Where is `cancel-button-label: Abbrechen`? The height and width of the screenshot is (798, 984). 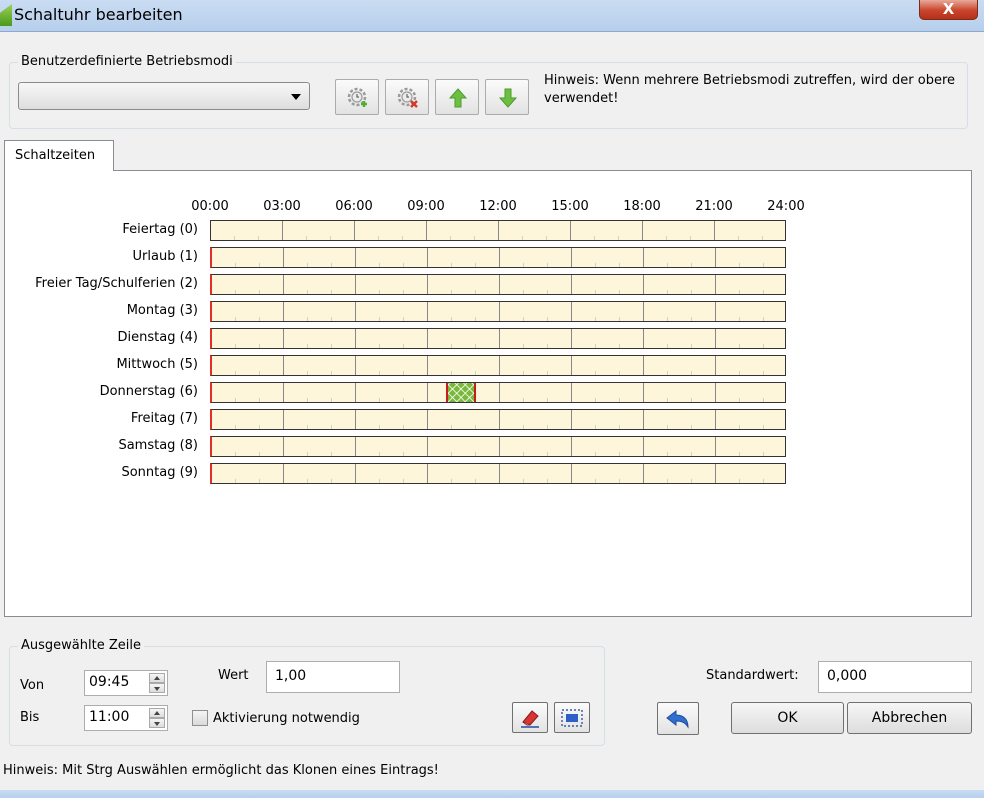
cancel-button-label: Abbrechen is located at coordinates (909, 718).